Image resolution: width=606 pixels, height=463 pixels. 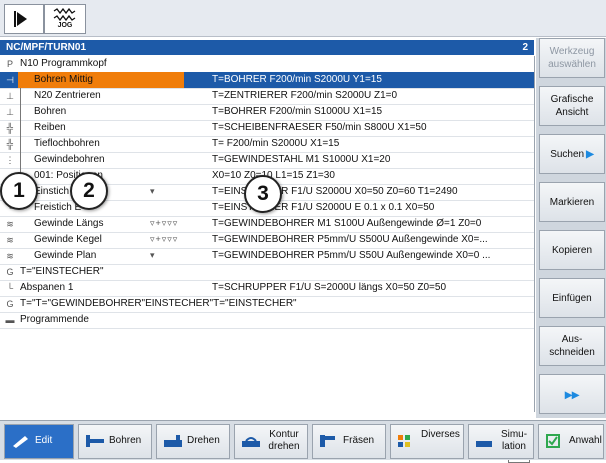 I want to click on play-arrow-icon, so click(x=22, y=19).